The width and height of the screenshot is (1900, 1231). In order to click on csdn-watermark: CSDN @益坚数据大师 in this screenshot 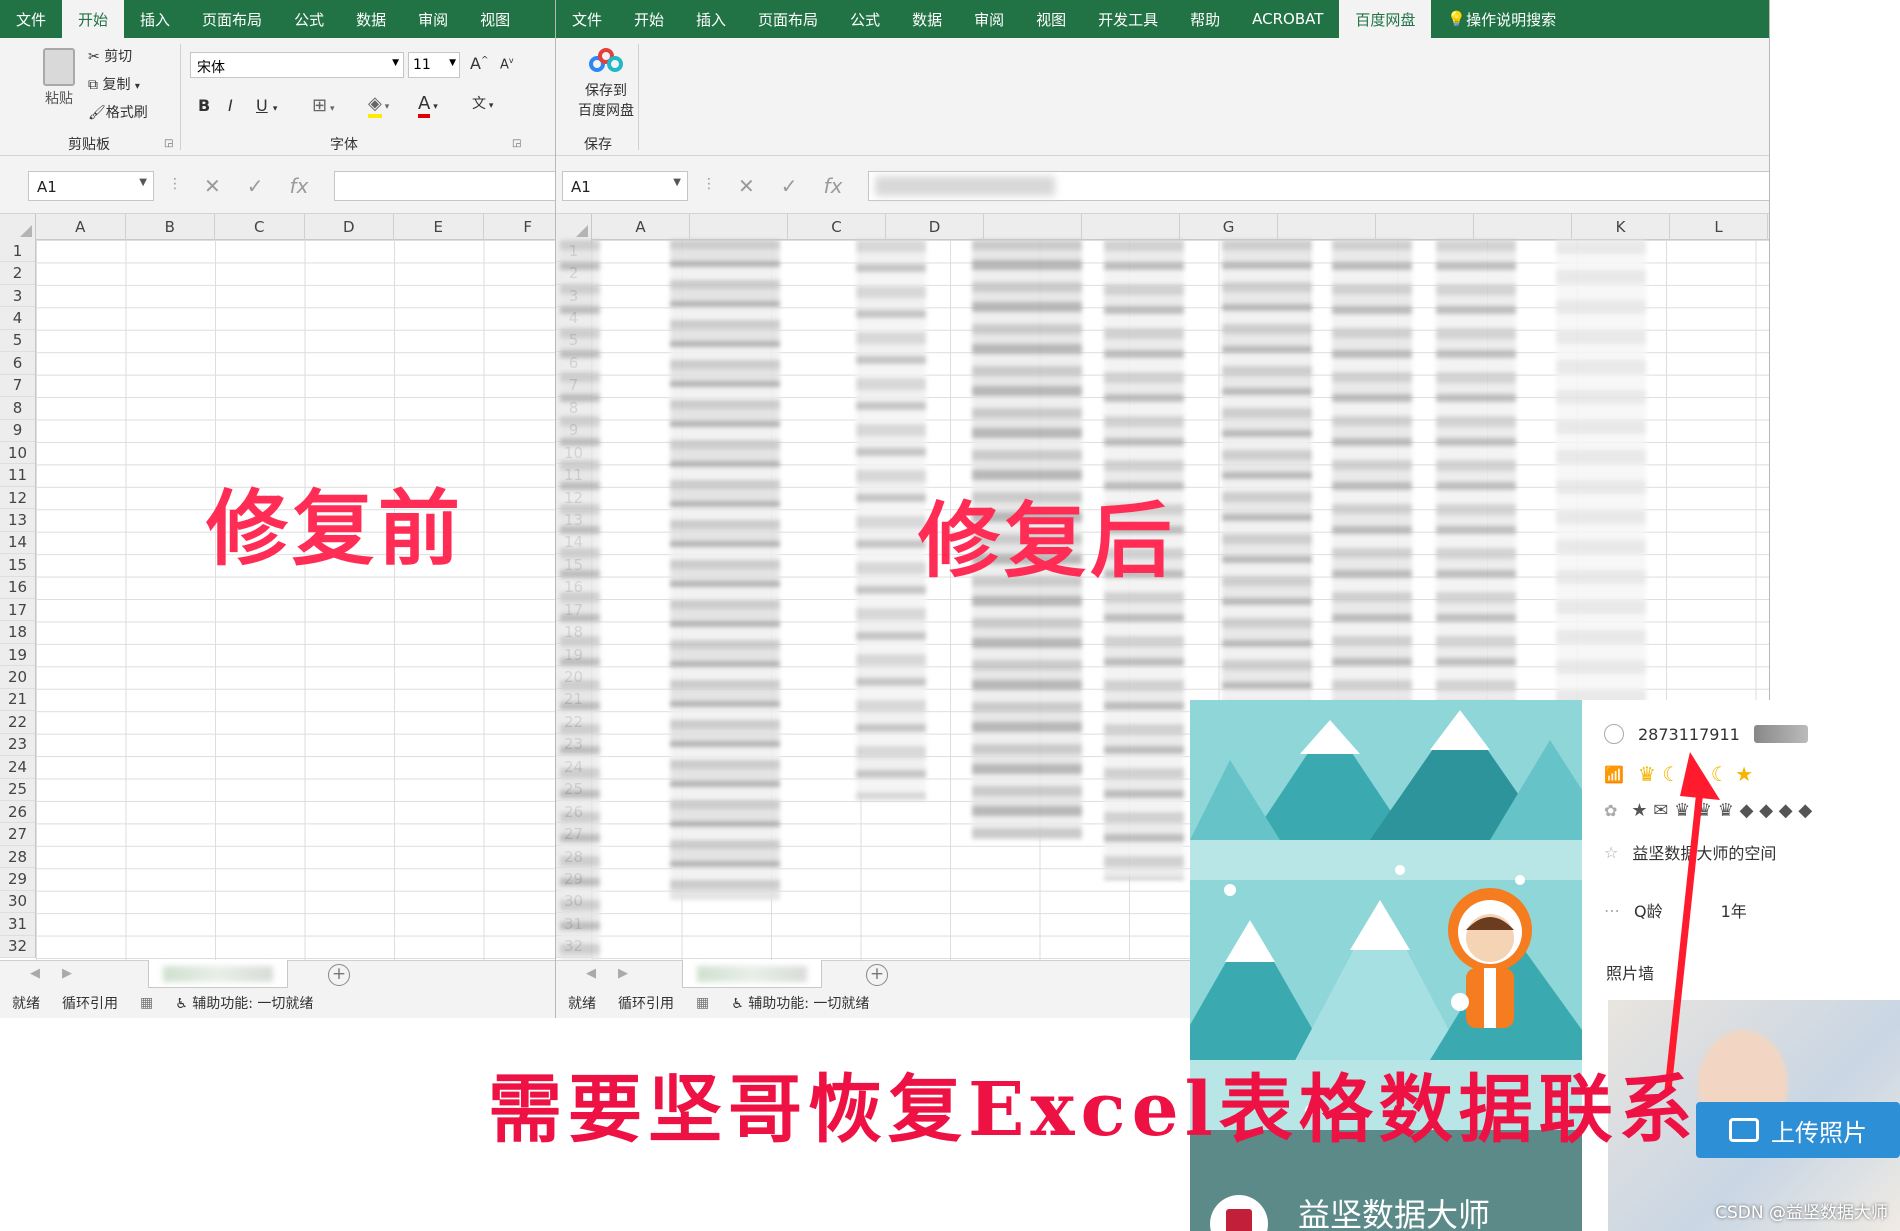, I will do `click(1801, 1213)`.